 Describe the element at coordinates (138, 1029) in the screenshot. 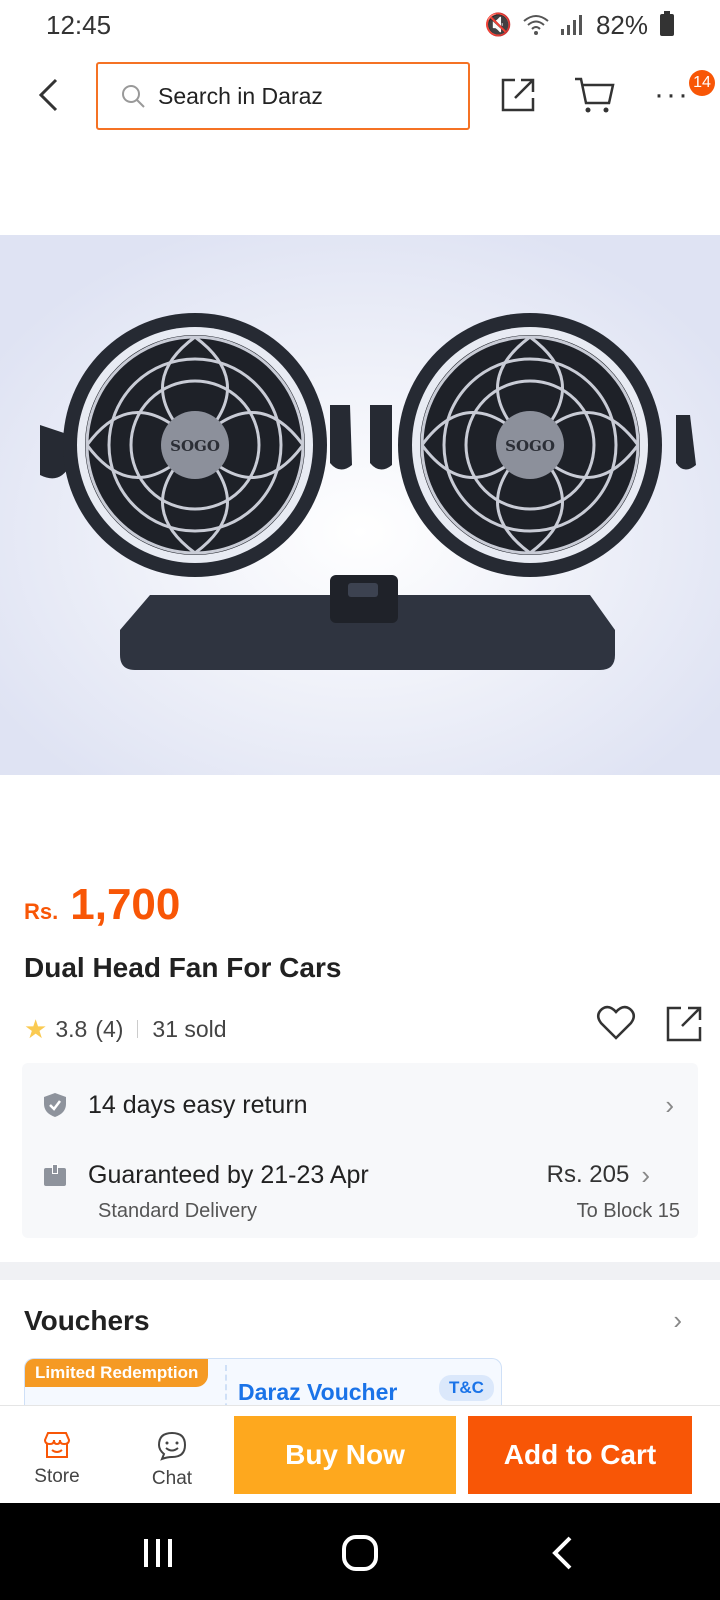

I see `rating-separator` at that location.